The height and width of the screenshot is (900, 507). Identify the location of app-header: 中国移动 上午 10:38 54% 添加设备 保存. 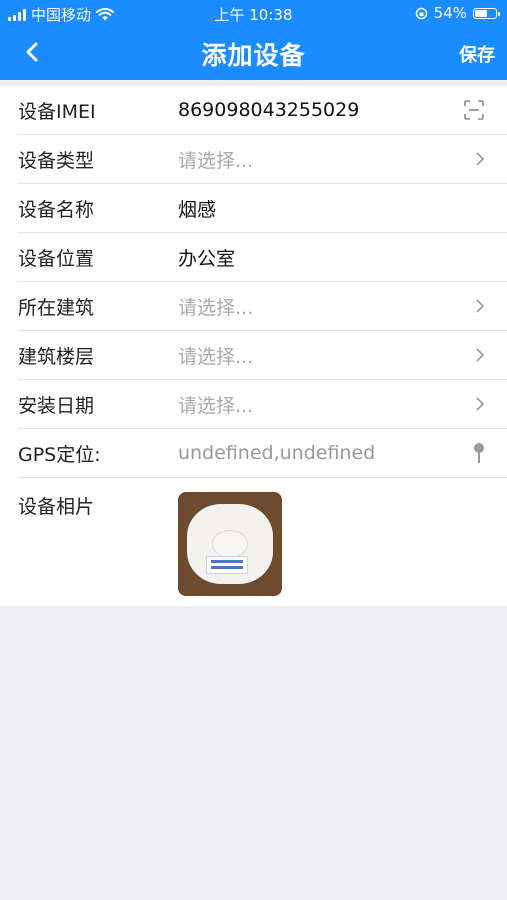
(253, 40).